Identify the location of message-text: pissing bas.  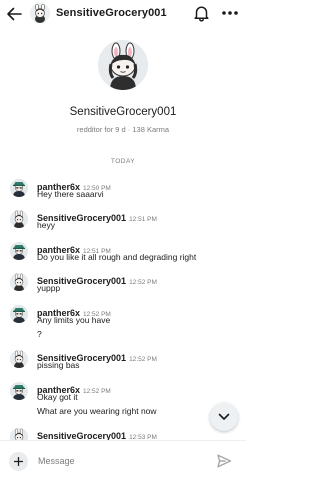
(58, 365).